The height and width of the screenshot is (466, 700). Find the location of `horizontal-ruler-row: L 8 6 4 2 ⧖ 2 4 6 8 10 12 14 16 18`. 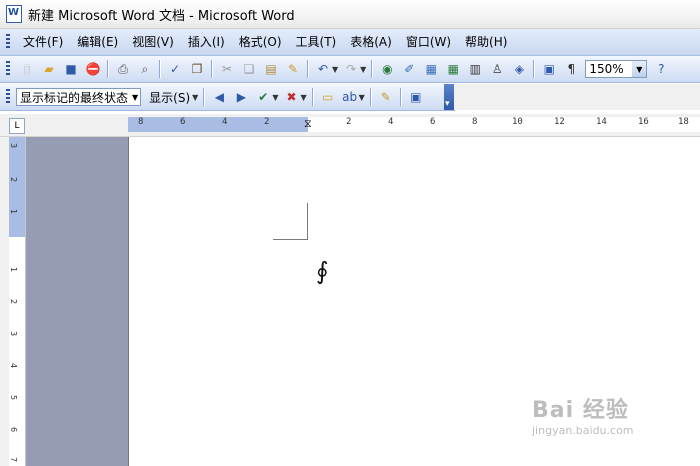

horizontal-ruler-row: L 8 6 4 2 ⧖ 2 4 6 8 10 12 14 16 18 is located at coordinates (350, 125).